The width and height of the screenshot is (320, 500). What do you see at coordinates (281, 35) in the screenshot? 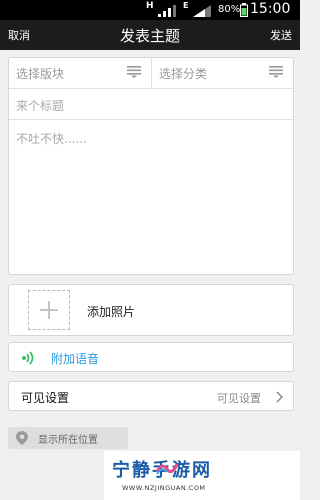
I see `send-button: 发送` at bounding box center [281, 35].